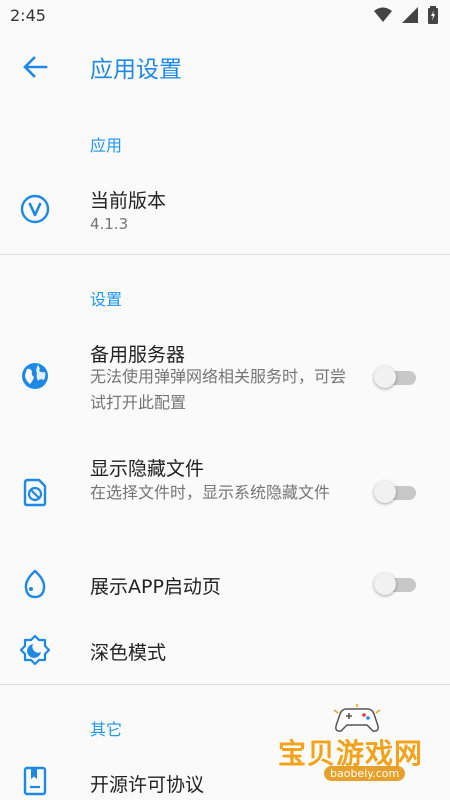 The width and height of the screenshot is (450, 800). Describe the element at coordinates (225, 651) in the screenshot. I see `dark-mode-row: 深色模式` at that location.